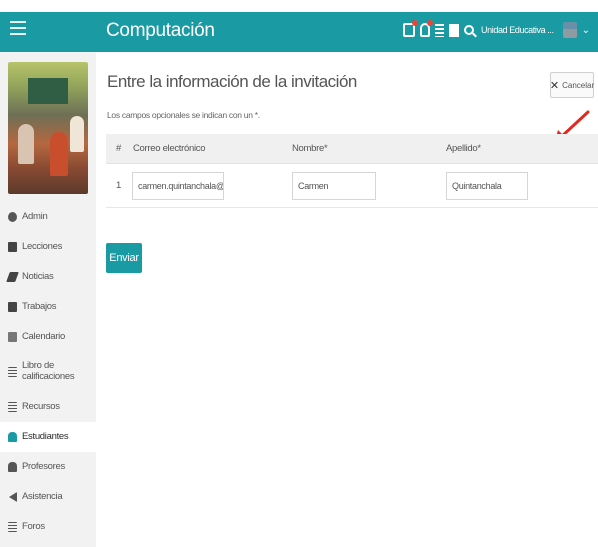 Image resolution: width=598 pixels, height=547 pixels. What do you see at coordinates (12, 437) in the screenshot?
I see `student-icon` at bounding box center [12, 437].